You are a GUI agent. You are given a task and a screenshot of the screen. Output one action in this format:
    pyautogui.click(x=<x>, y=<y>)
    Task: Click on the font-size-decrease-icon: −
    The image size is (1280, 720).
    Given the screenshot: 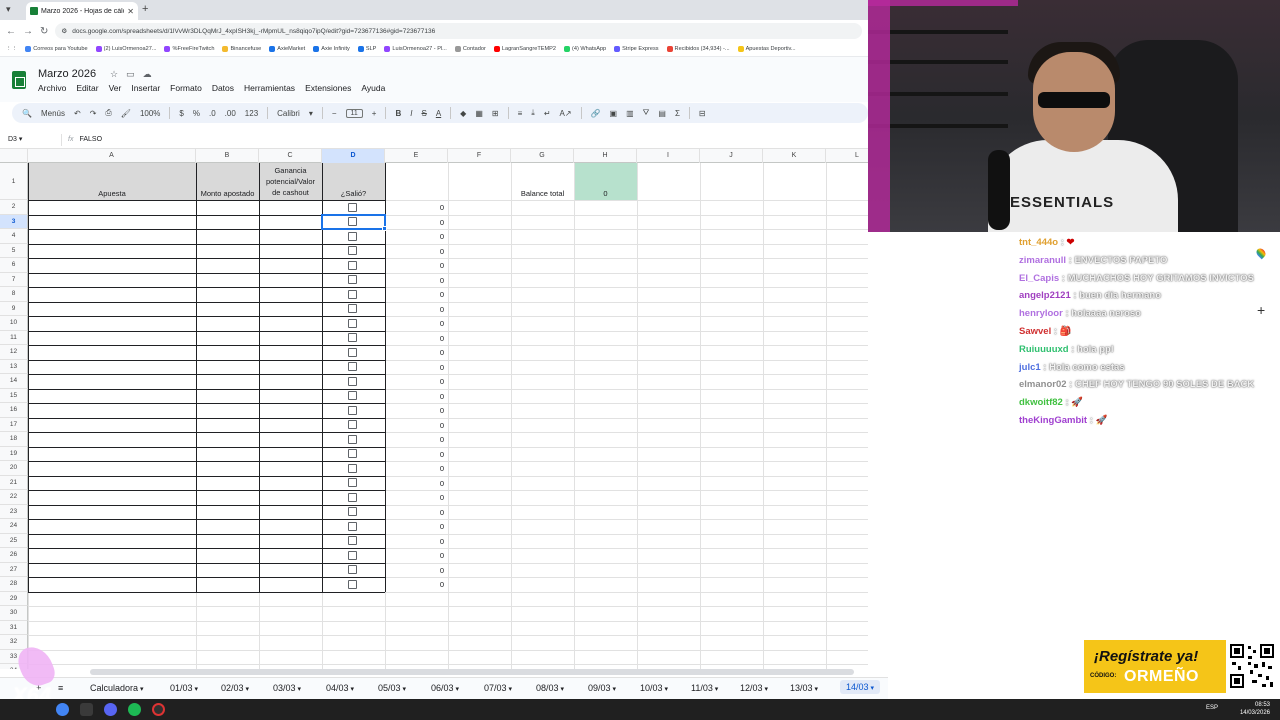 What is the action you would take?
    pyautogui.click(x=334, y=113)
    